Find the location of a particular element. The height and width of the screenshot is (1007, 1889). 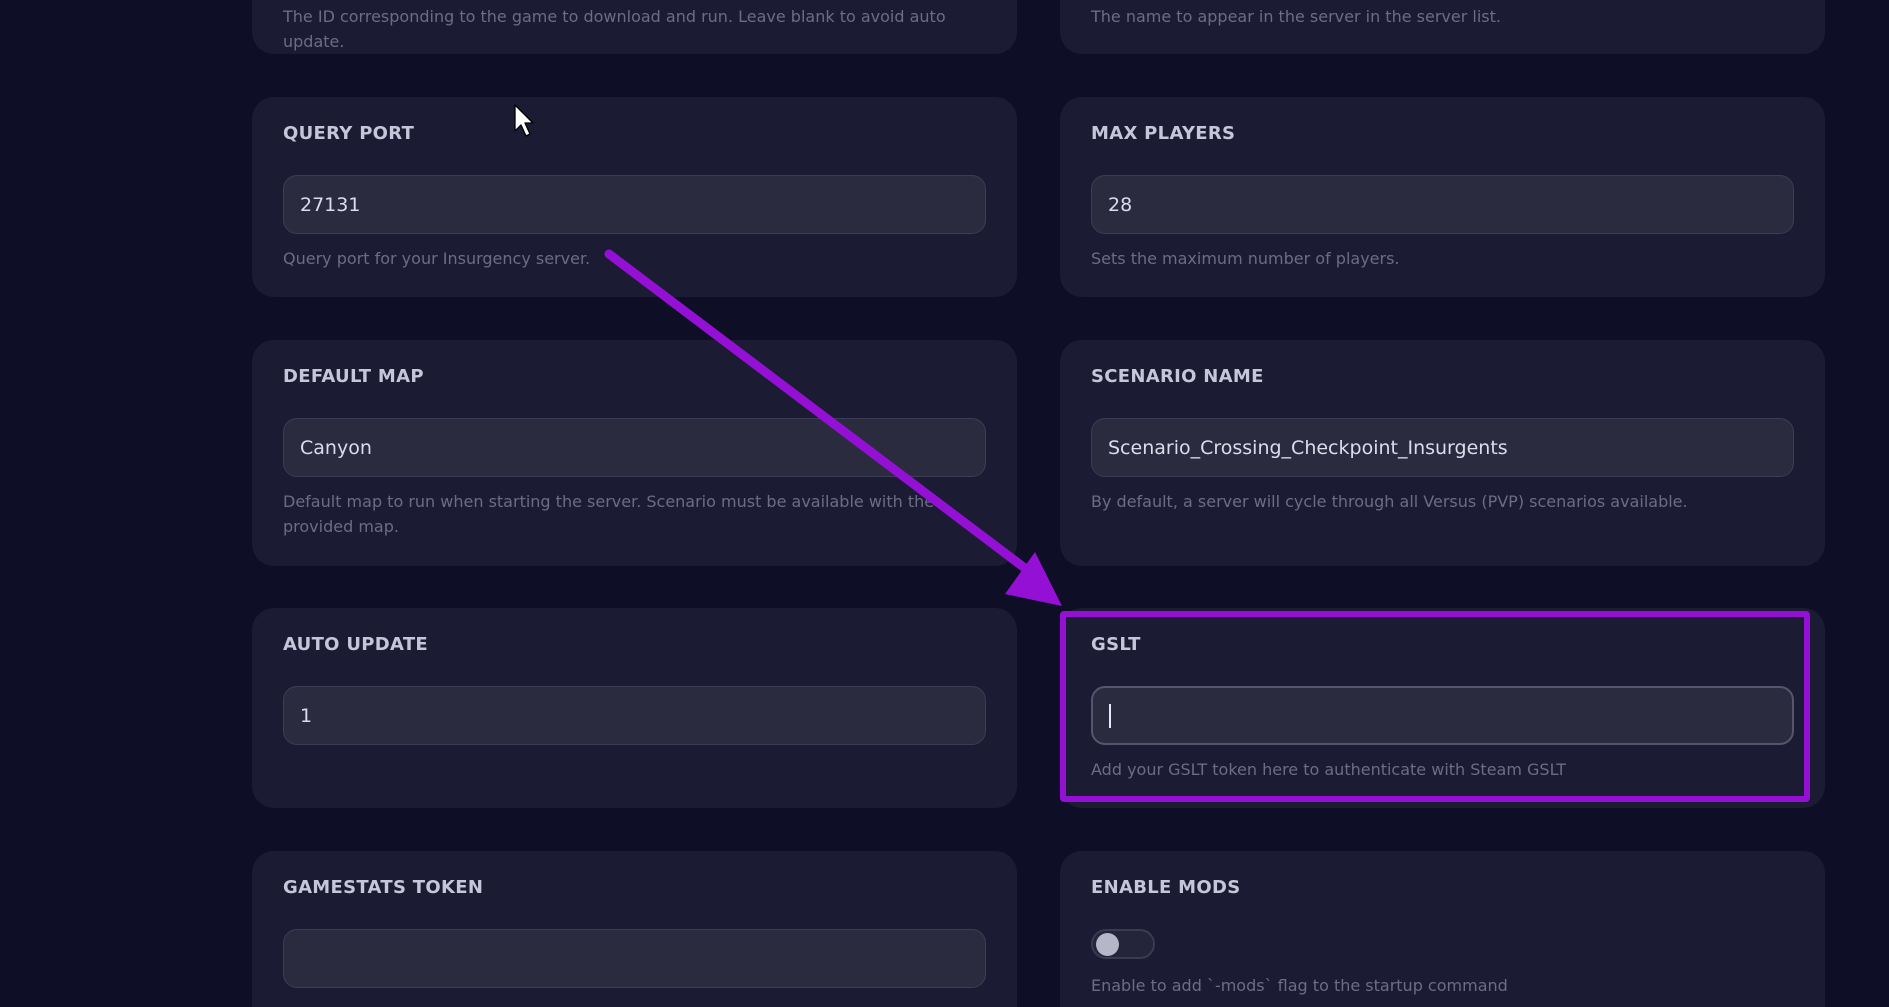

enable-mods-label: ENABLE MODS is located at coordinates (1166, 887).